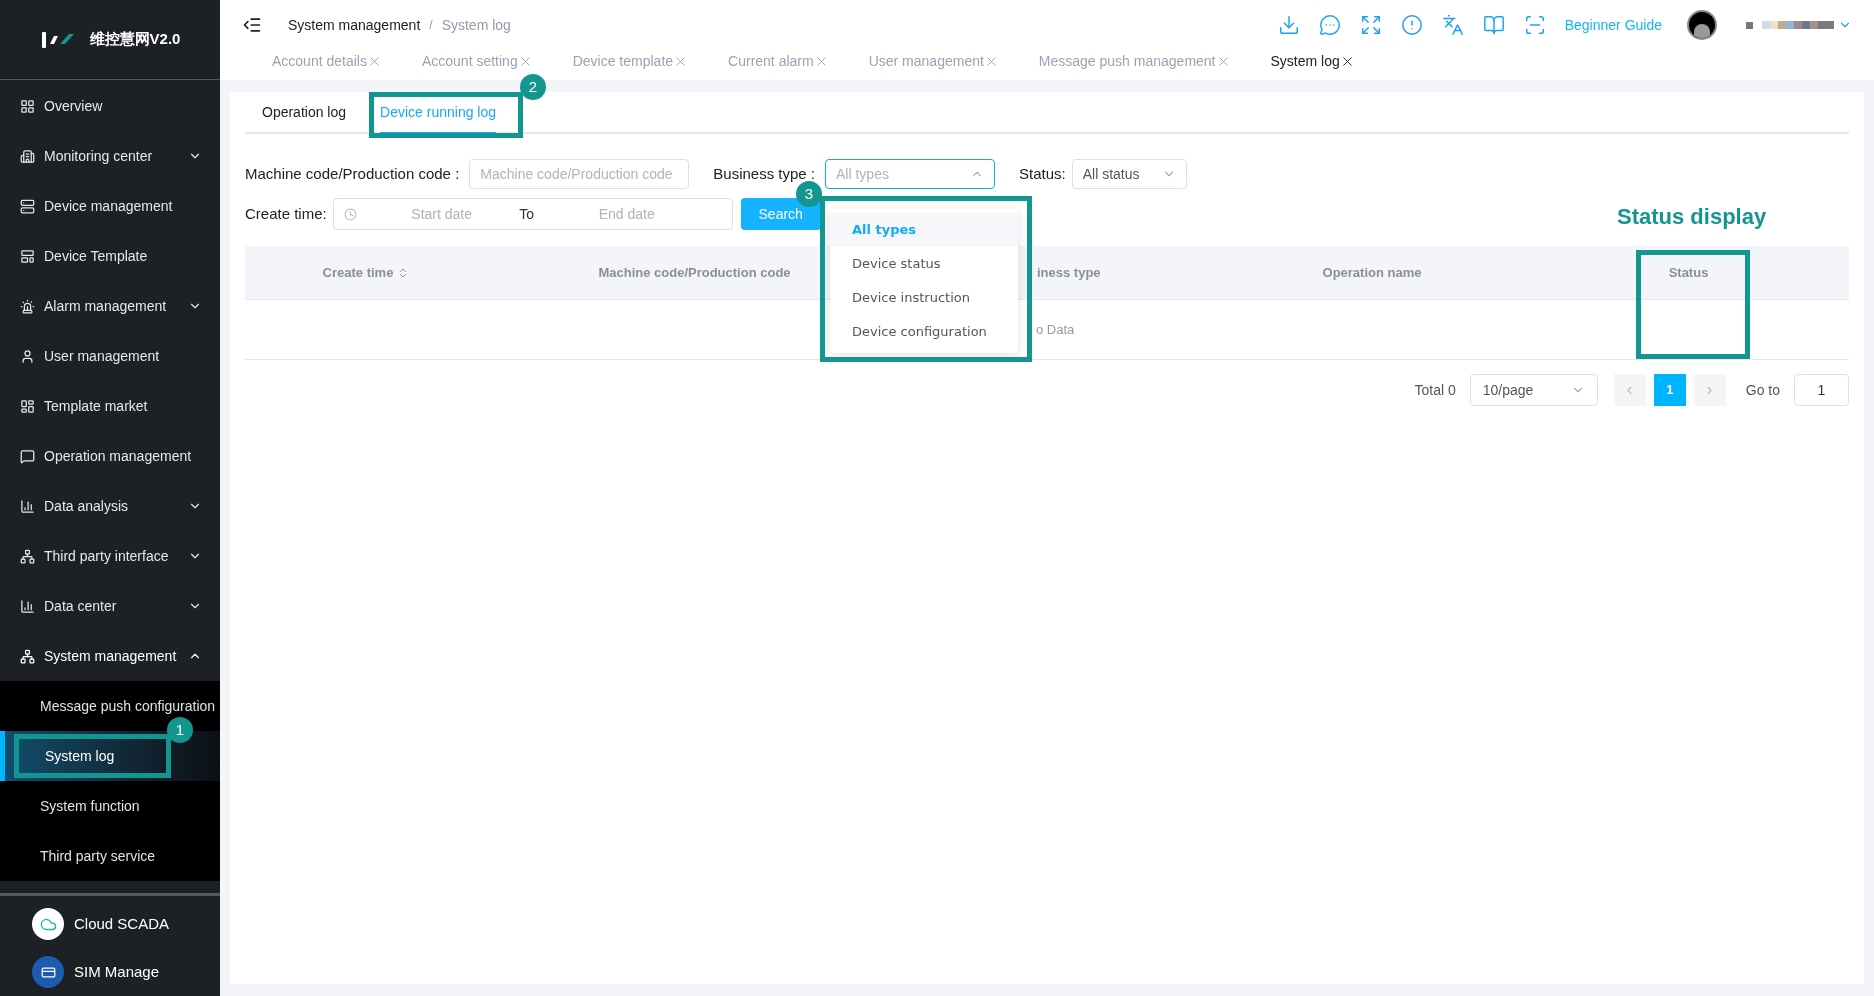  What do you see at coordinates (1435, 390) in the screenshot?
I see `total-count: Total 0` at bounding box center [1435, 390].